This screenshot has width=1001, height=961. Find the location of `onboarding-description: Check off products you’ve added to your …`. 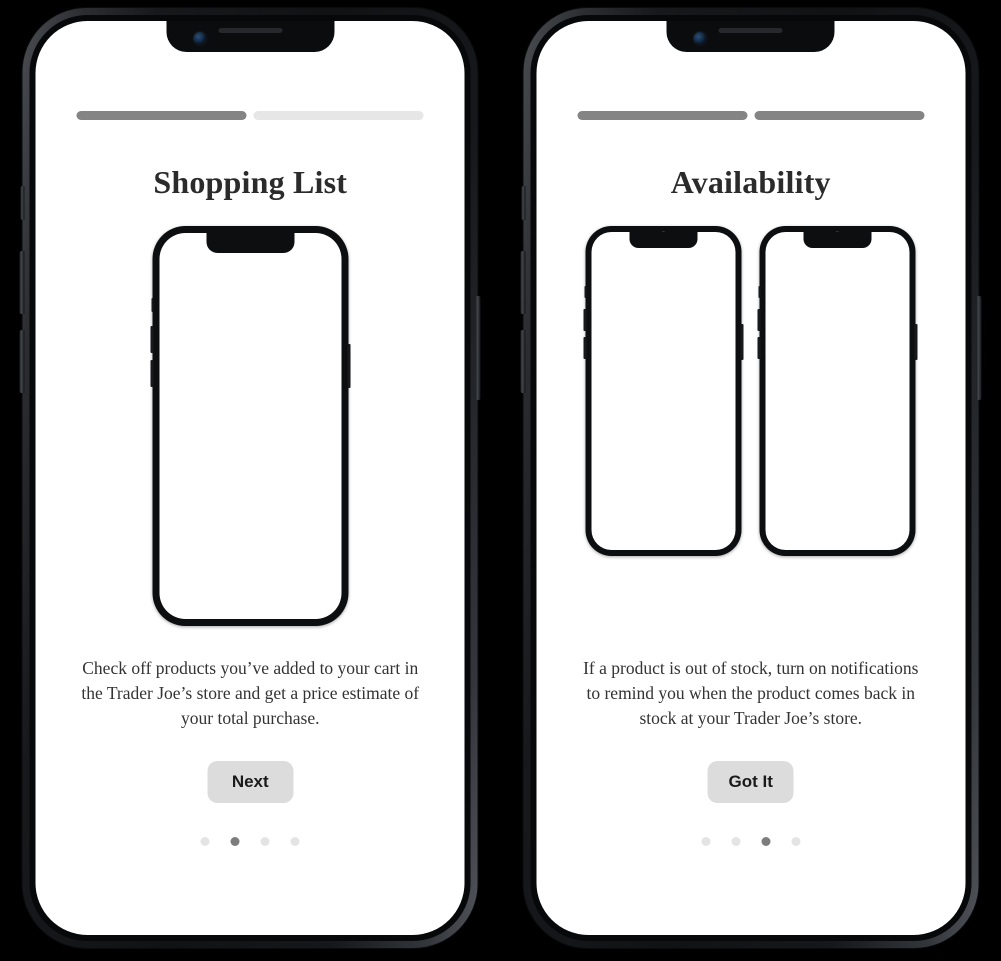

onboarding-description: Check off products you’ve added to your … is located at coordinates (250, 693).